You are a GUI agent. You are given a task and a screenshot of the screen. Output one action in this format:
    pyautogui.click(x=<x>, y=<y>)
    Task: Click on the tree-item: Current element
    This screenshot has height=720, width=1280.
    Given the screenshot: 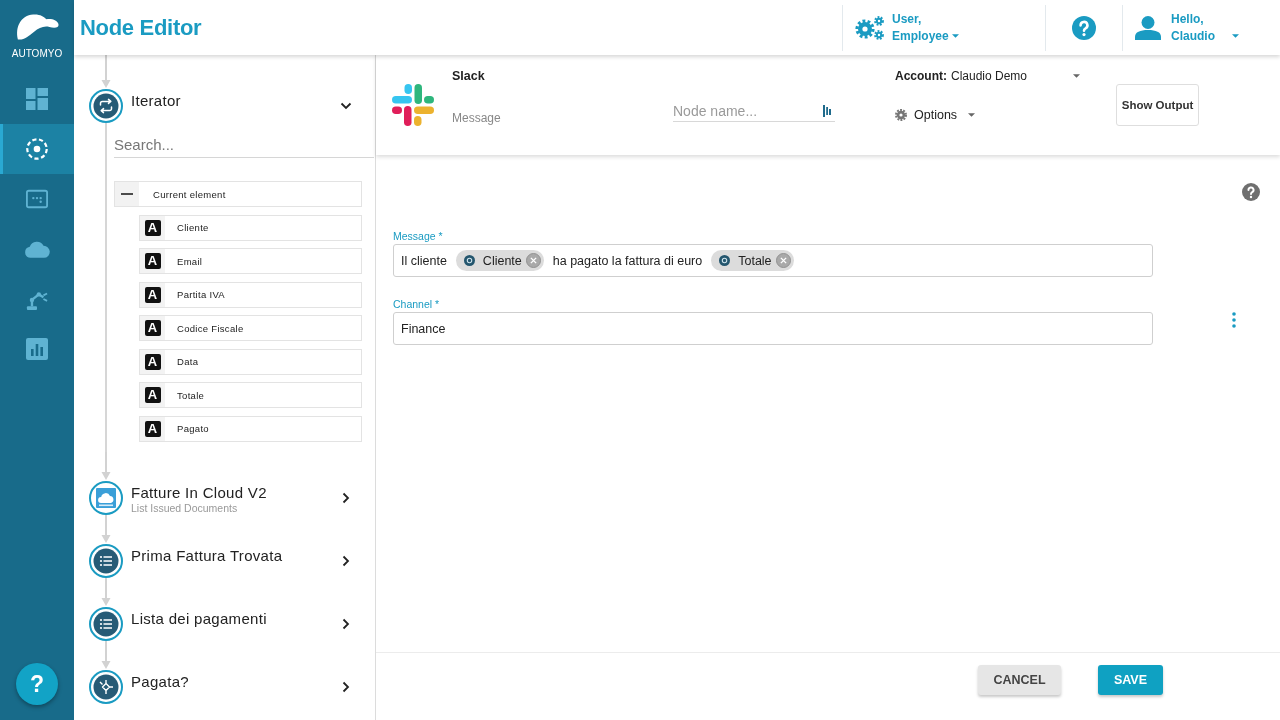 What is the action you would take?
    pyautogui.click(x=238, y=194)
    